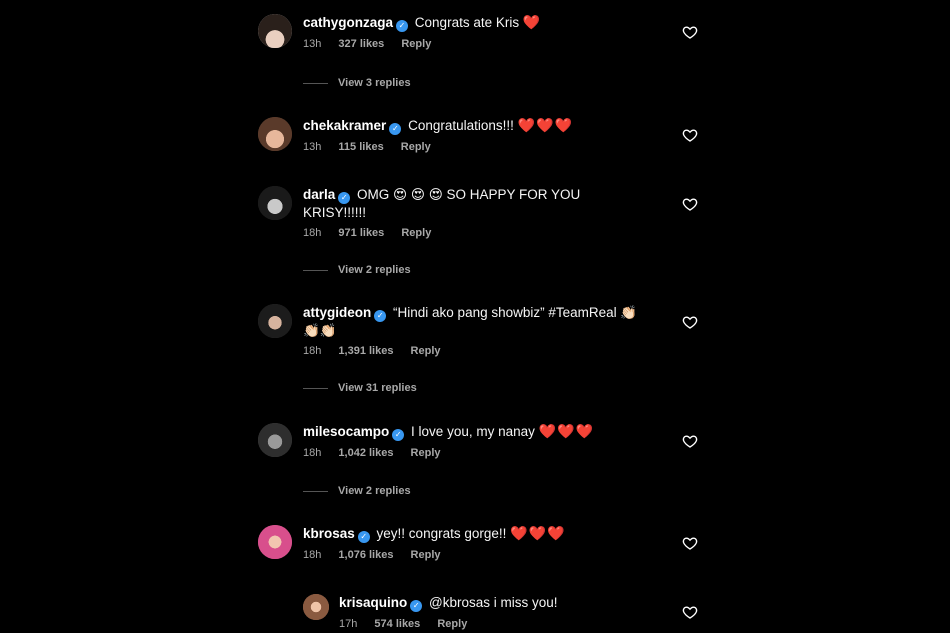  What do you see at coordinates (365, 555) in the screenshot?
I see `comment-likes: 1,076 likes` at bounding box center [365, 555].